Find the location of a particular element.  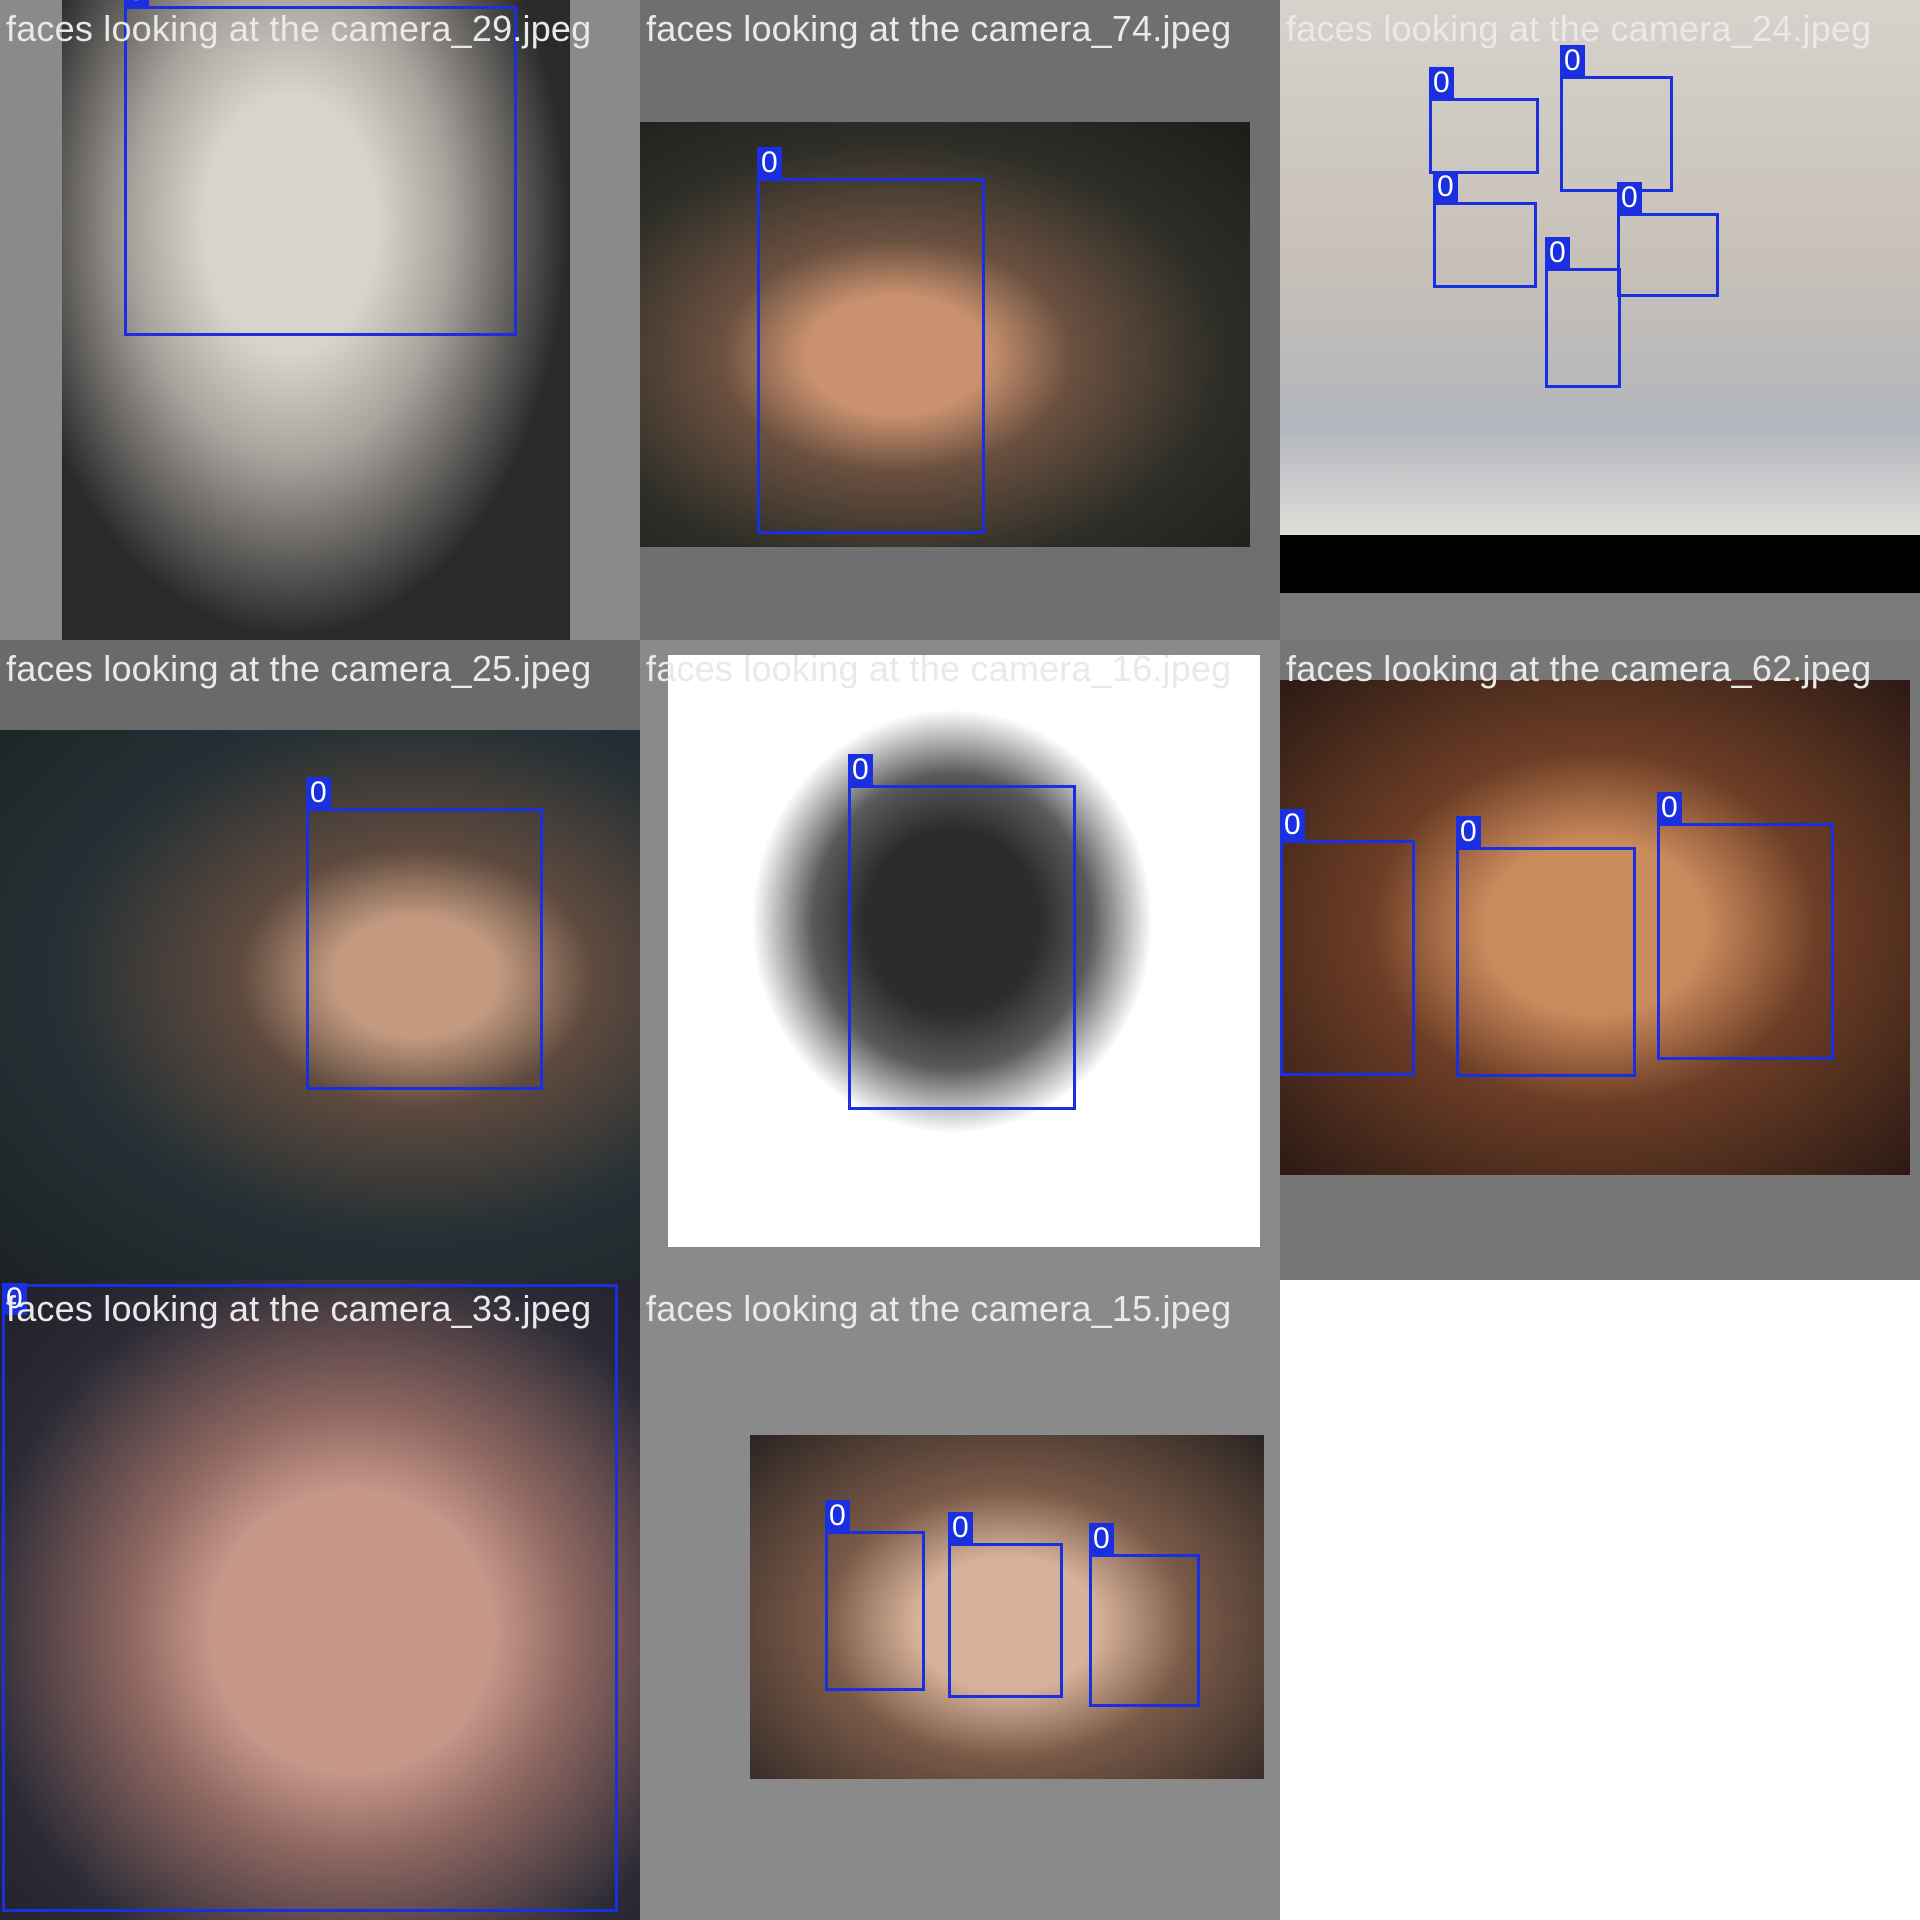

image-caption: faces looking at the camera_16.jpeg is located at coordinates (939, 668).